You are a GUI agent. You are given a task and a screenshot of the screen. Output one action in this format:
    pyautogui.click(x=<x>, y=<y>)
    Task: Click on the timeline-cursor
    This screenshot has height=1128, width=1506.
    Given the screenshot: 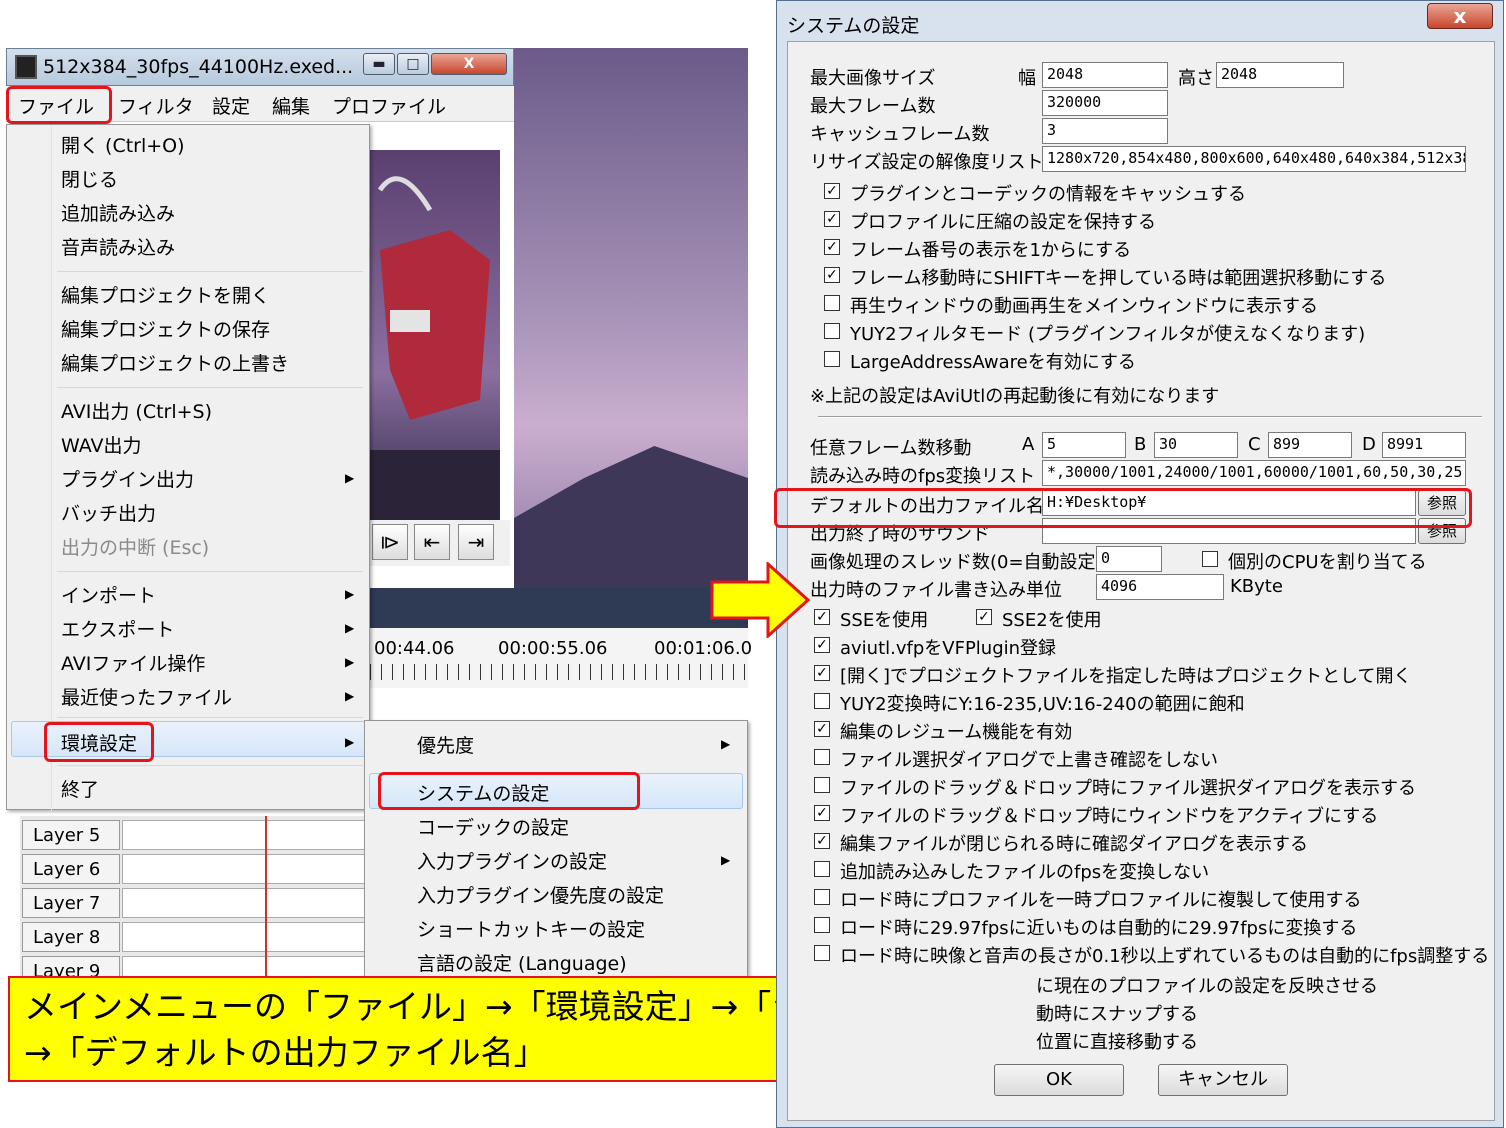 What is the action you would take?
    pyautogui.click(x=266, y=896)
    